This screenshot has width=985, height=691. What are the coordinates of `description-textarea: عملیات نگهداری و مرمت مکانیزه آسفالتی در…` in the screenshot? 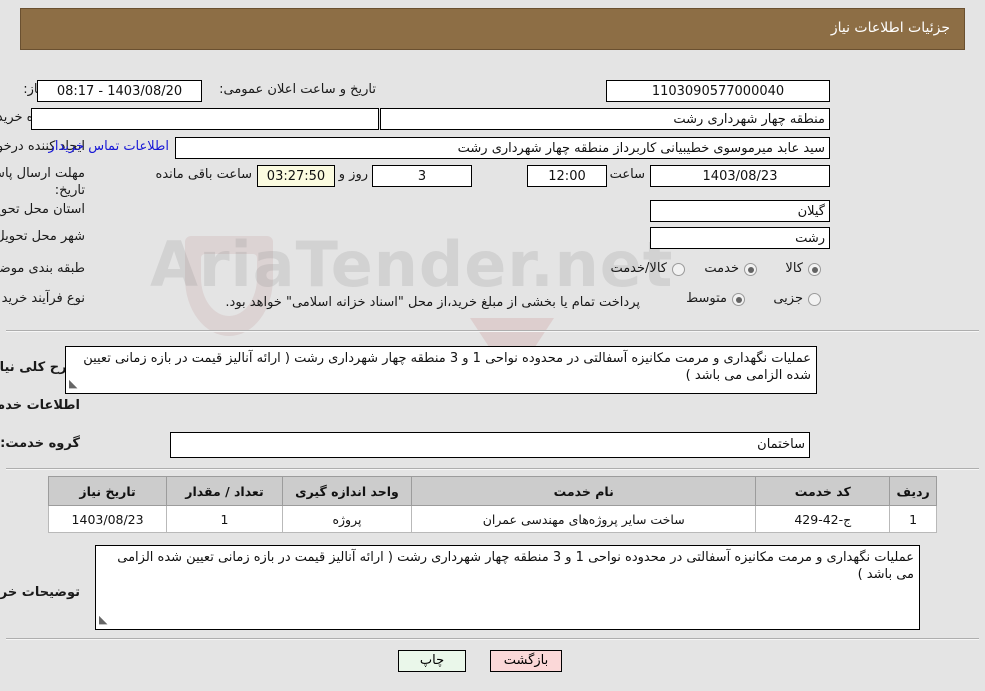 It's located at (441, 370).